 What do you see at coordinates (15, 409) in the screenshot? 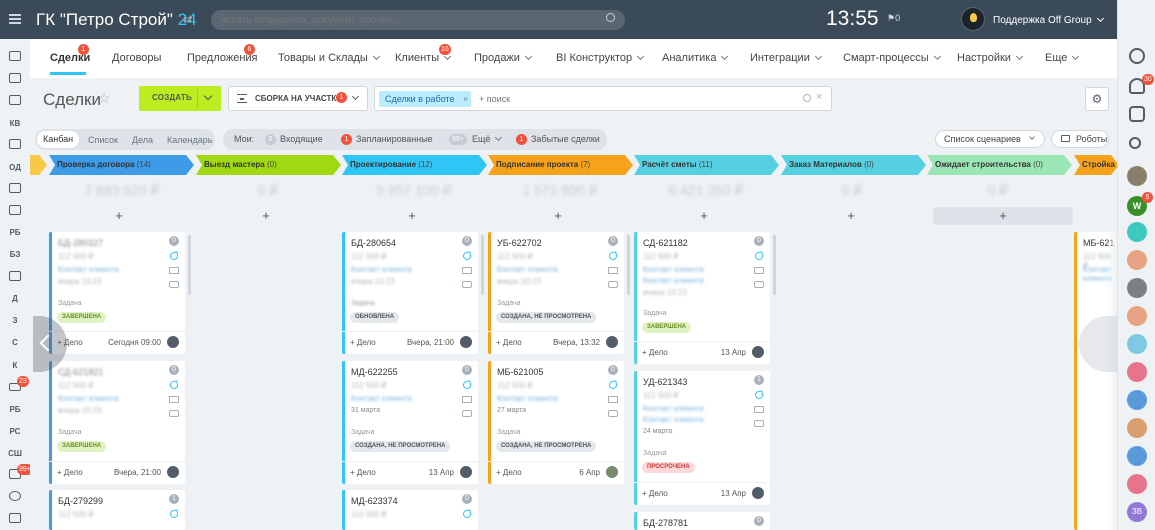
I see `sidebar-item-rb2: РБ` at bounding box center [15, 409].